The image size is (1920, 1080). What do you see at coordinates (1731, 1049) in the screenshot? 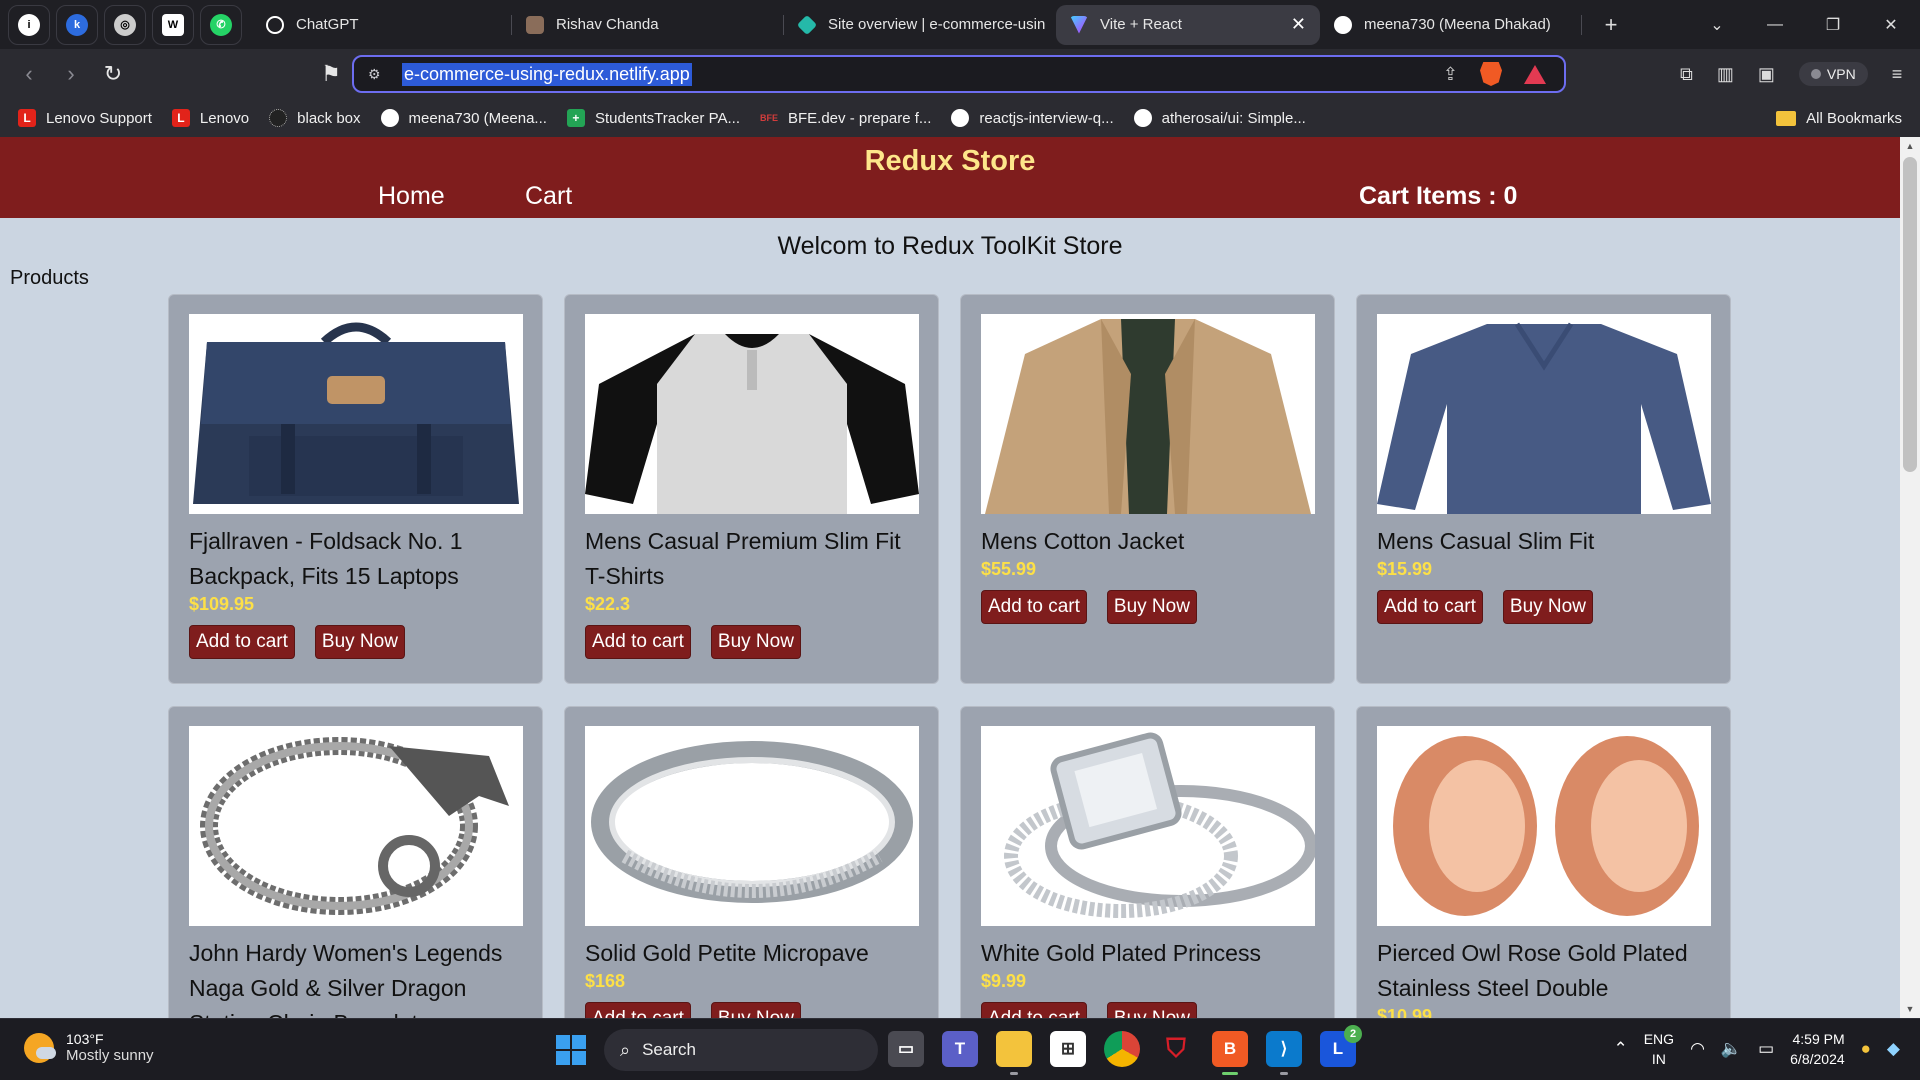
I see `volume-icon: 🔈` at bounding box center [1731, 1049].